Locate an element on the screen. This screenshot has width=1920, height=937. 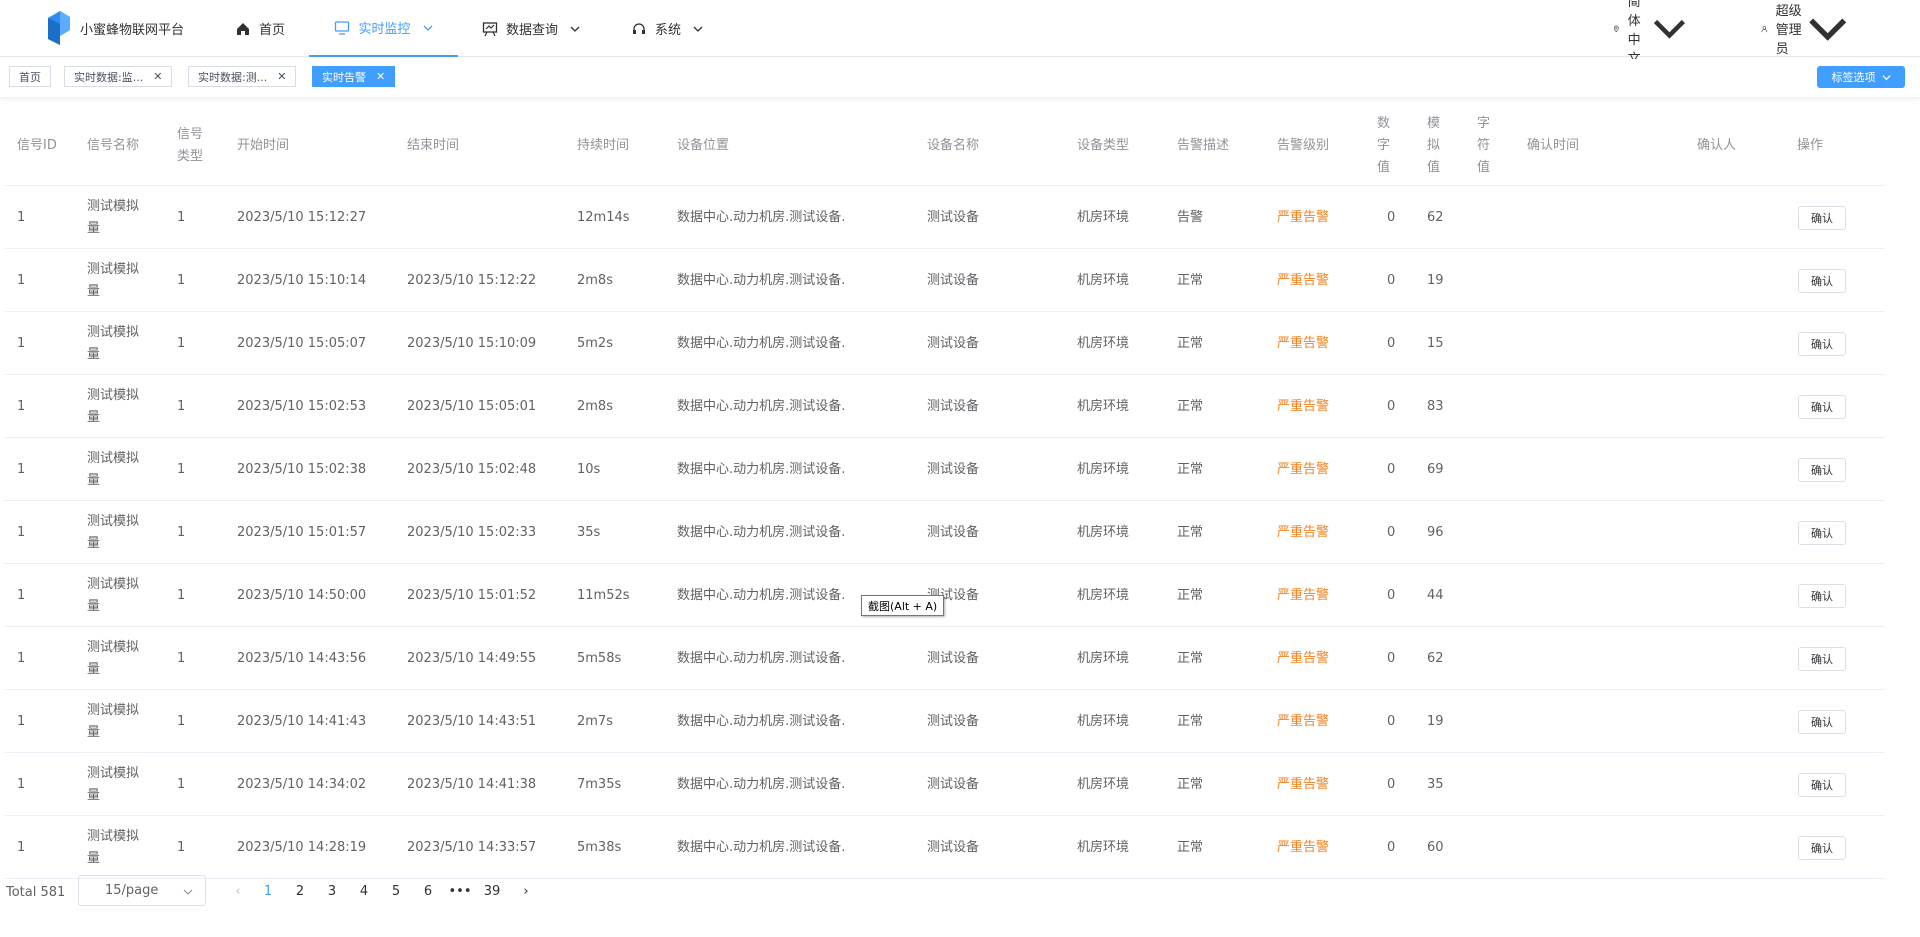
tag-realtime-data-1: 实时数据:监... ✕ is located at coordinates (118, 76).